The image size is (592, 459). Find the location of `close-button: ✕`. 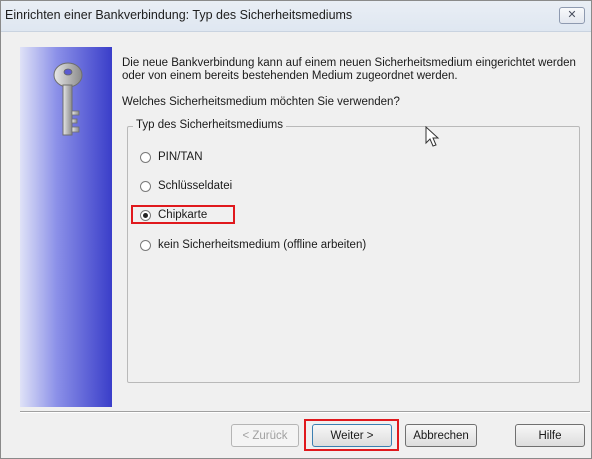

close-button: ✕ is located at coordinates (572, 15).